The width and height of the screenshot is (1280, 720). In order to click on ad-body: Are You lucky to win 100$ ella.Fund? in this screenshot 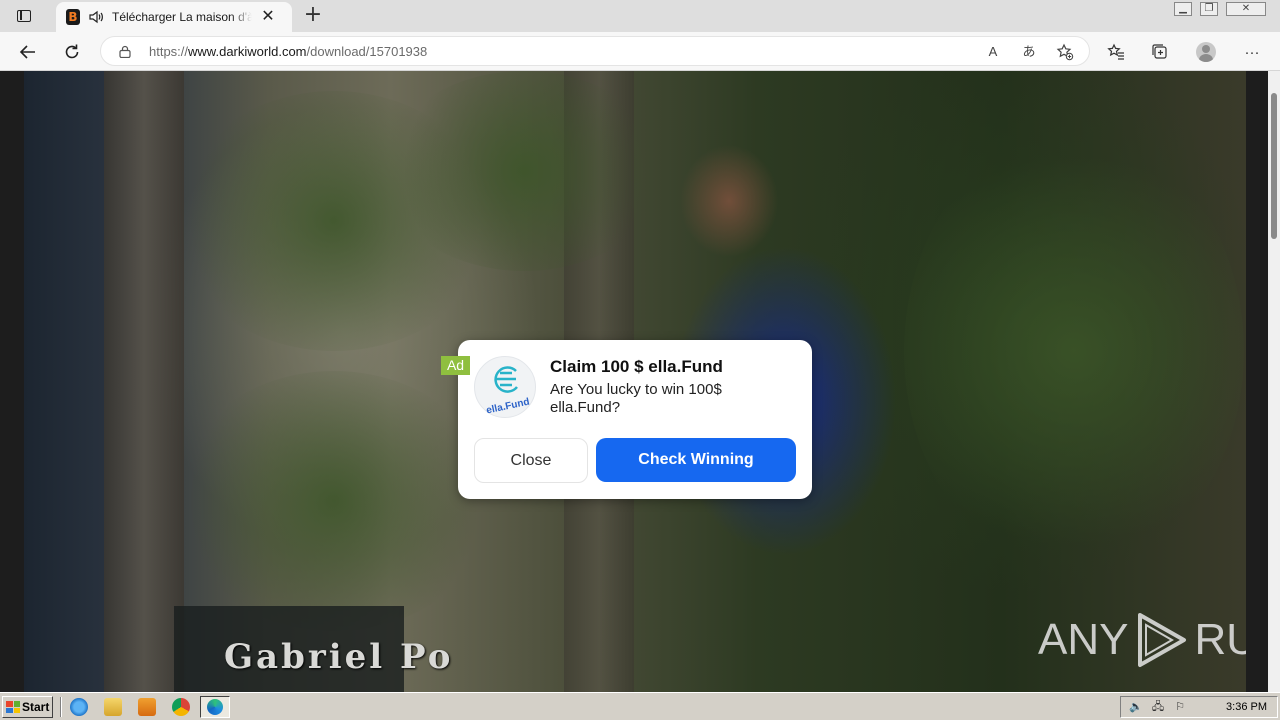, I will do `click(636, 398)`.